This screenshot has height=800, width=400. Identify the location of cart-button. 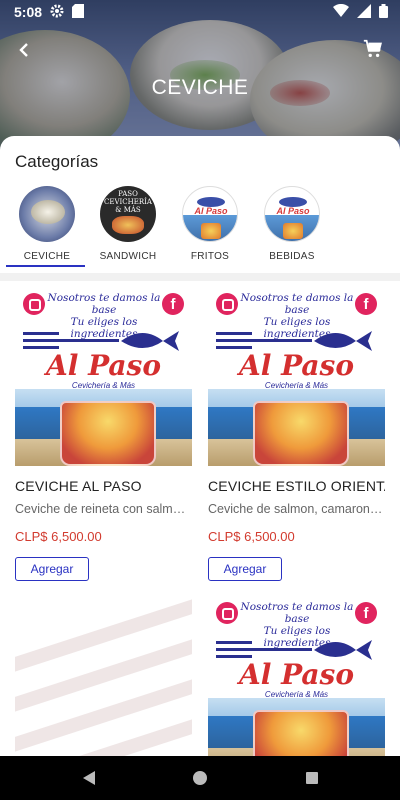
(374, 50).